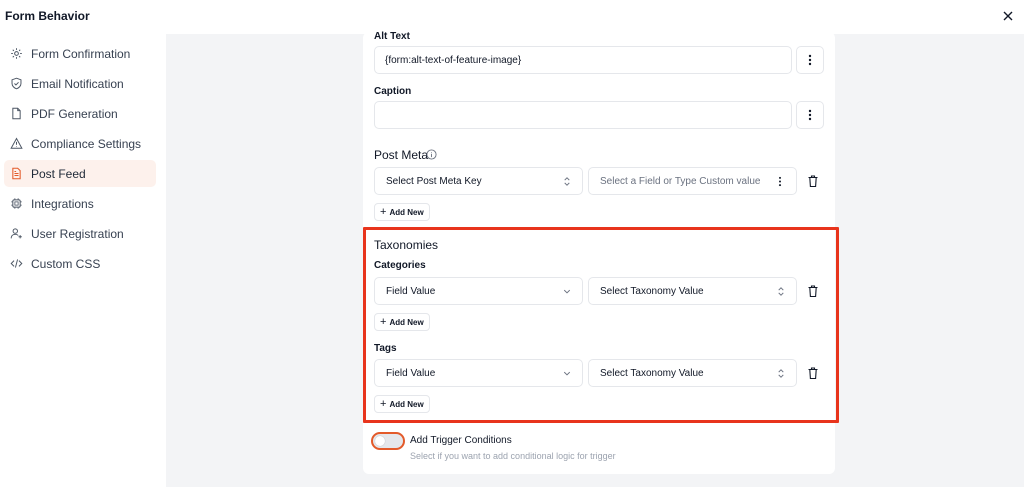  I want to click on gear-icon, so click(16, 53).